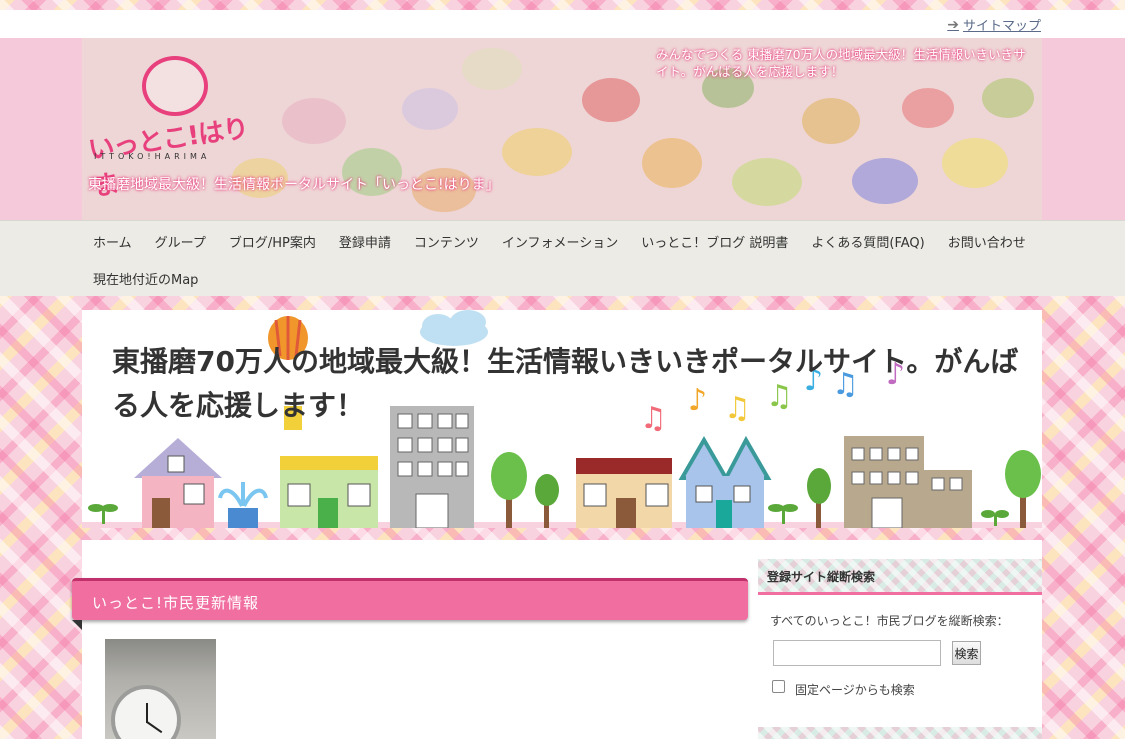 The image size is (1125, 739). Describe the element at coordinates (857, 653) in the screenshot. I see `search-input` at that location.